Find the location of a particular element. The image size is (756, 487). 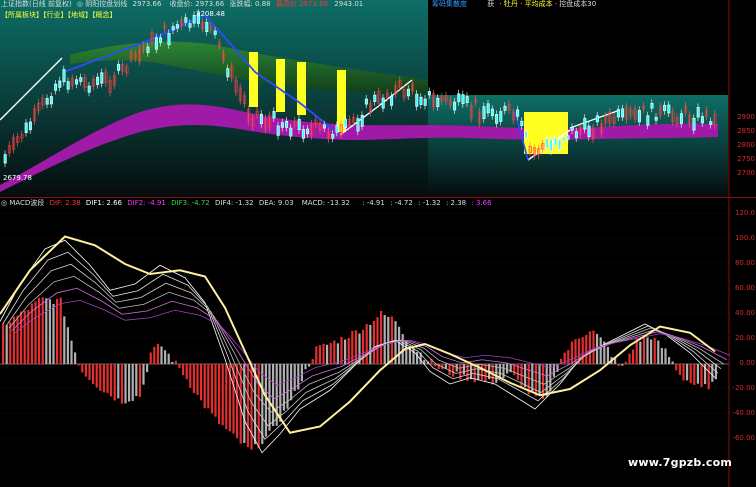

low-annotation: 2679.78 is located at coordinates (17, 178).